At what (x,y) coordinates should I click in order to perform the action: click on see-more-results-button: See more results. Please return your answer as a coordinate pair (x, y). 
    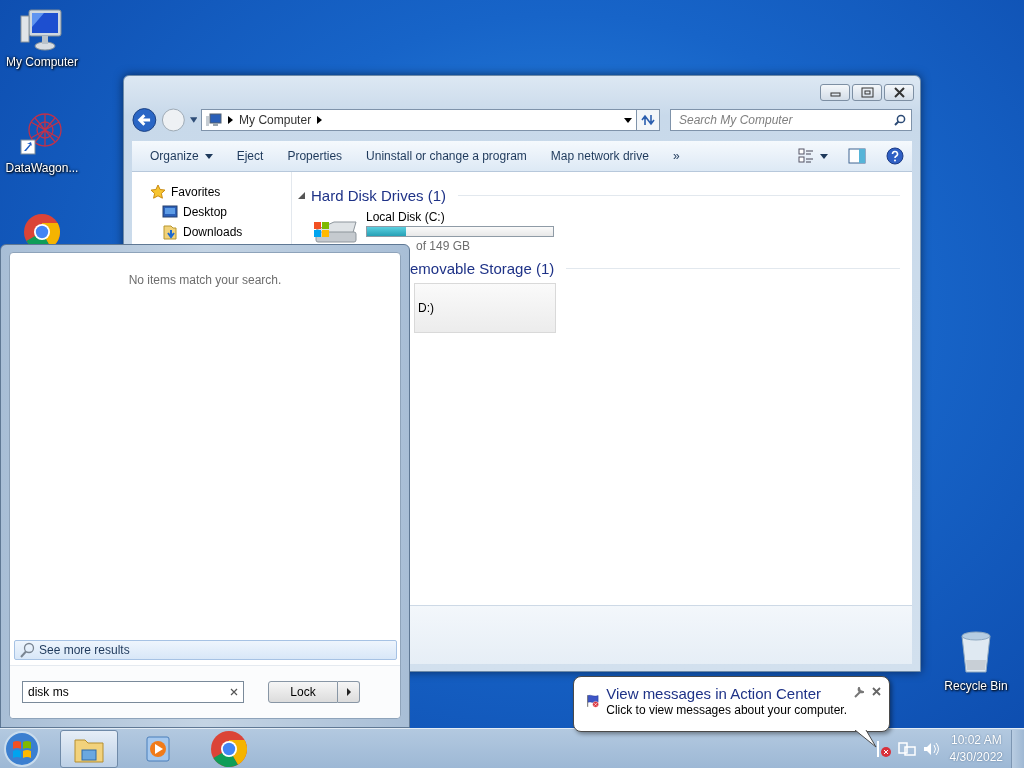
    Looking at the image, I should click on (205, 650).